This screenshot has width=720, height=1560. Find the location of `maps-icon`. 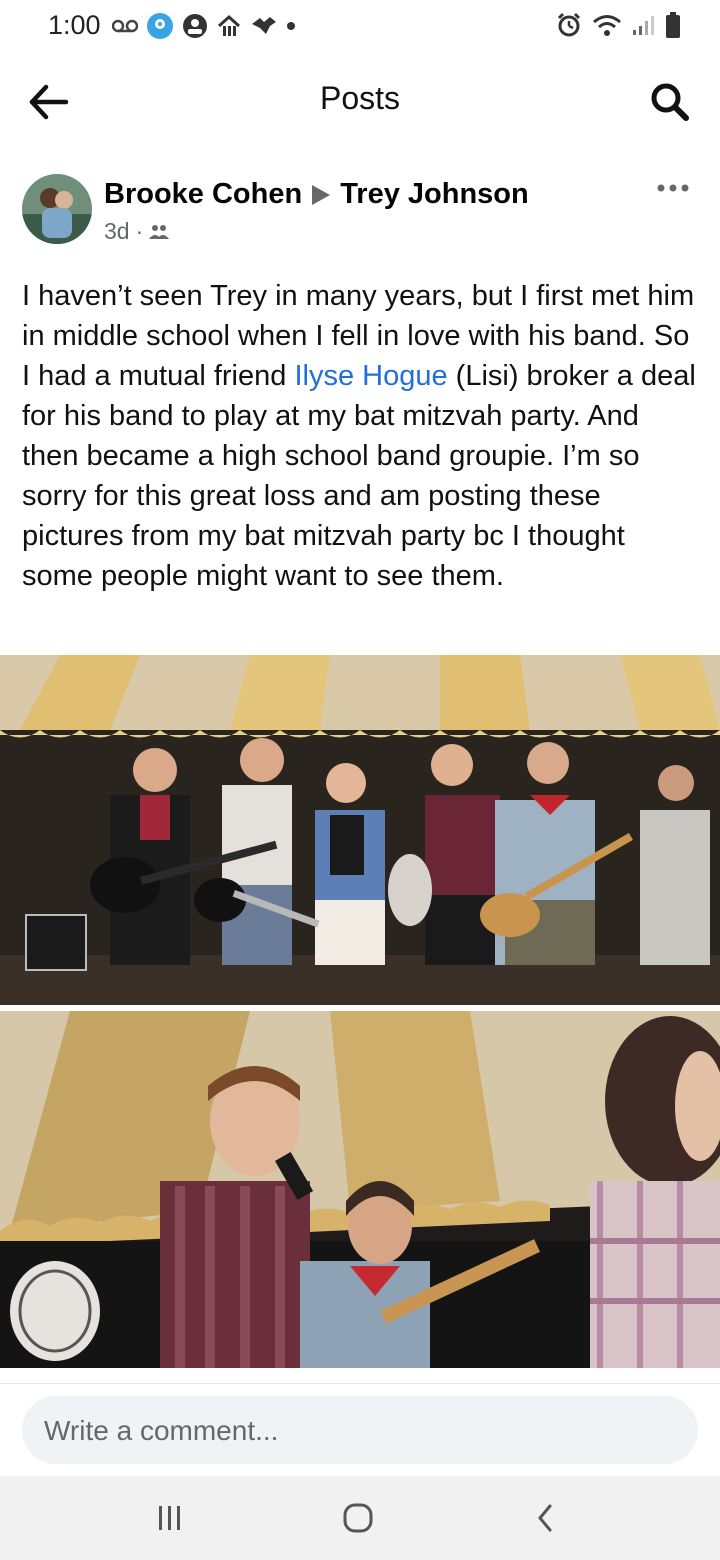

maps-icon is located at coordinates (160, 26).